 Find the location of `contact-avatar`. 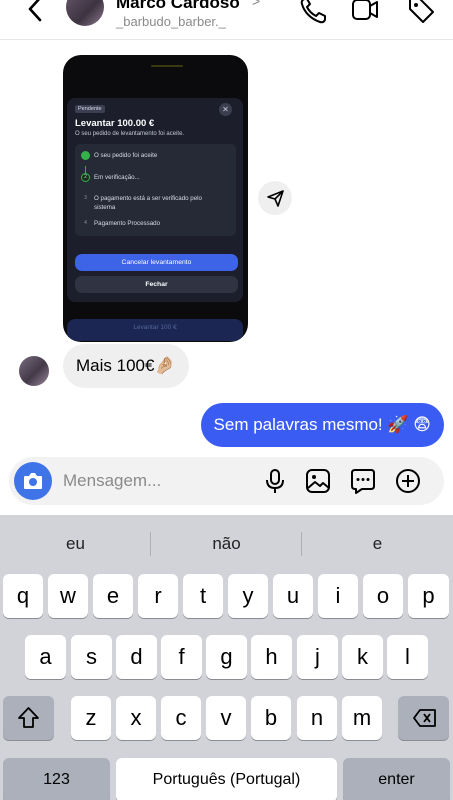

contact-avatar is located at coordinates (85, 13).